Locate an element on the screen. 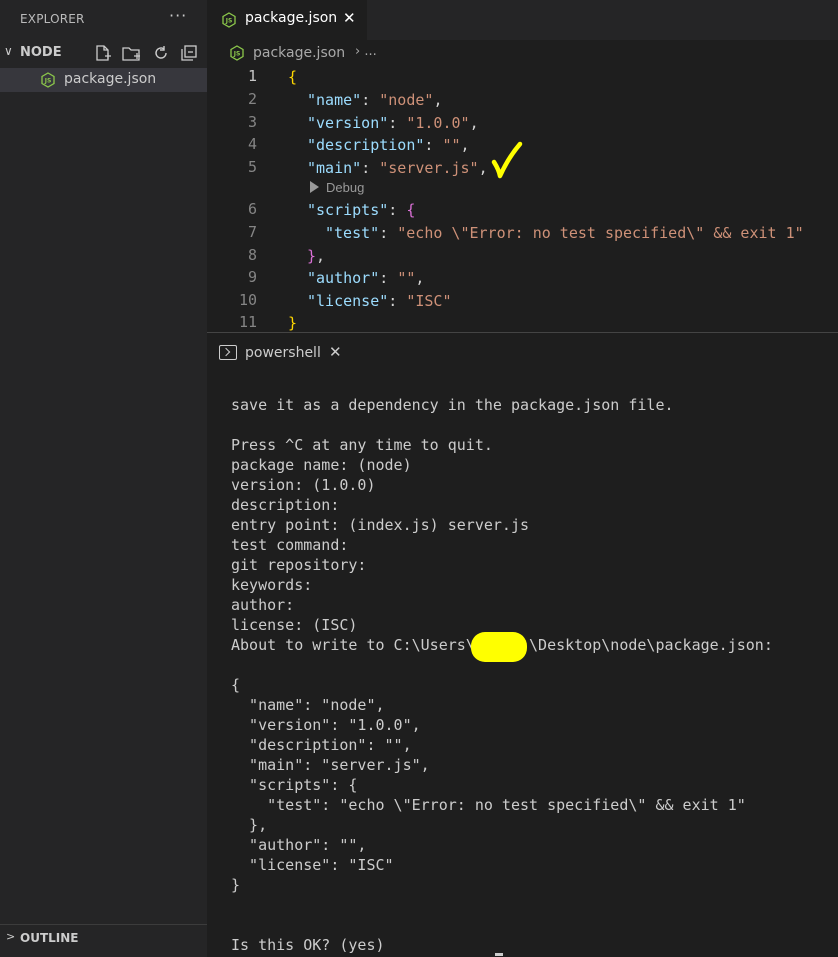  json-key: "scripts" is located at coordinates (348, 210).